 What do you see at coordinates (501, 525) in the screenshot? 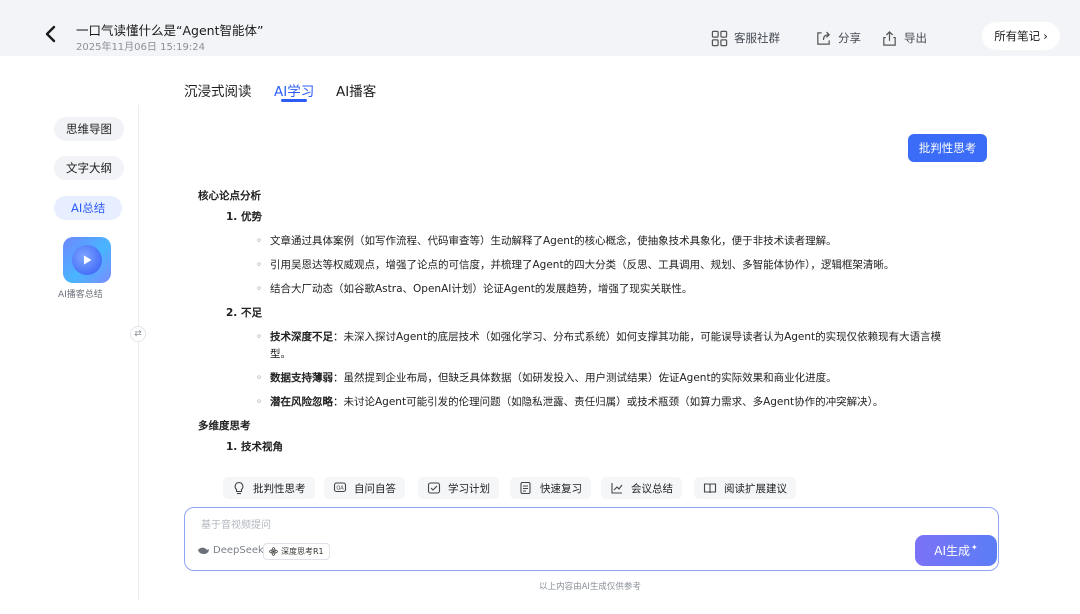
I see `question-input` at bounding box center [501, 525].